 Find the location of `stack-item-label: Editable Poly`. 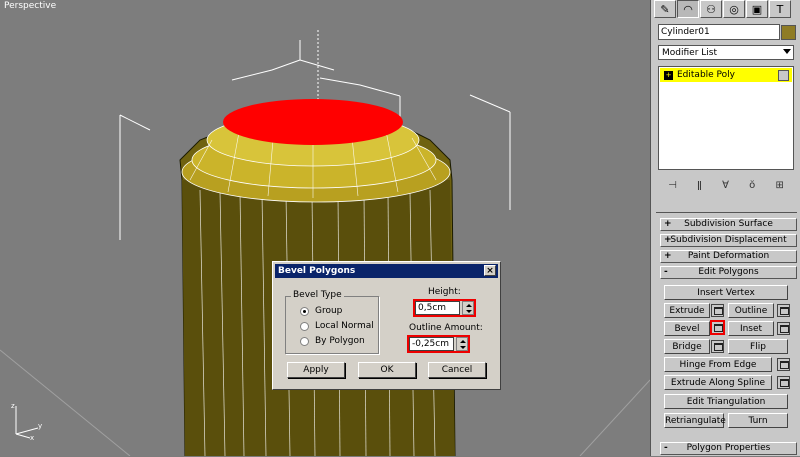

stack-item-label: Editable Poly is located at coordinates (706, 75).